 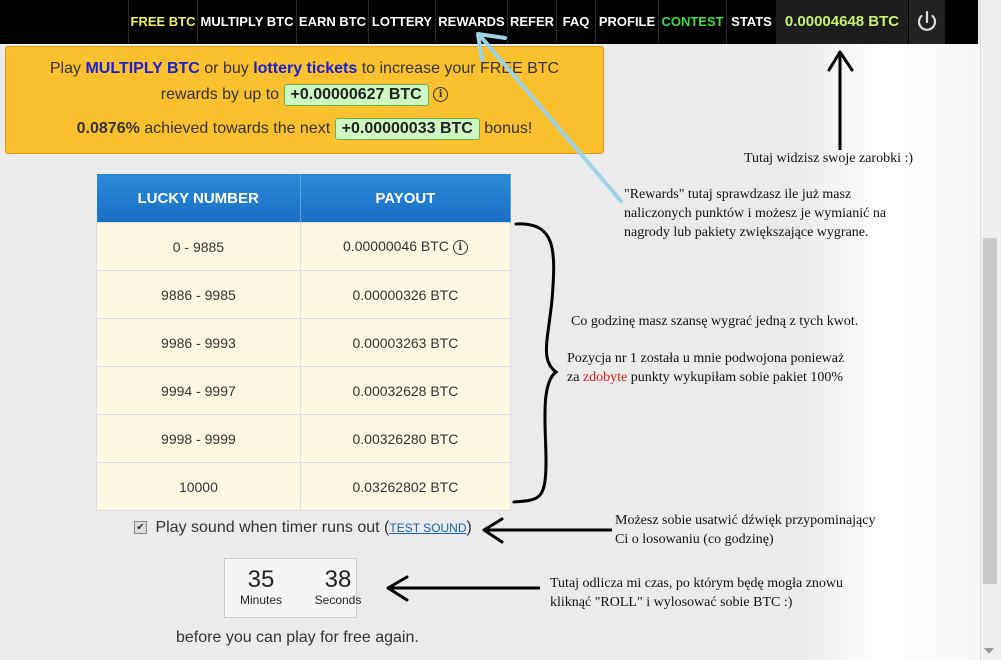 I want to click on timer-arrow, so click(x=463, y=588).